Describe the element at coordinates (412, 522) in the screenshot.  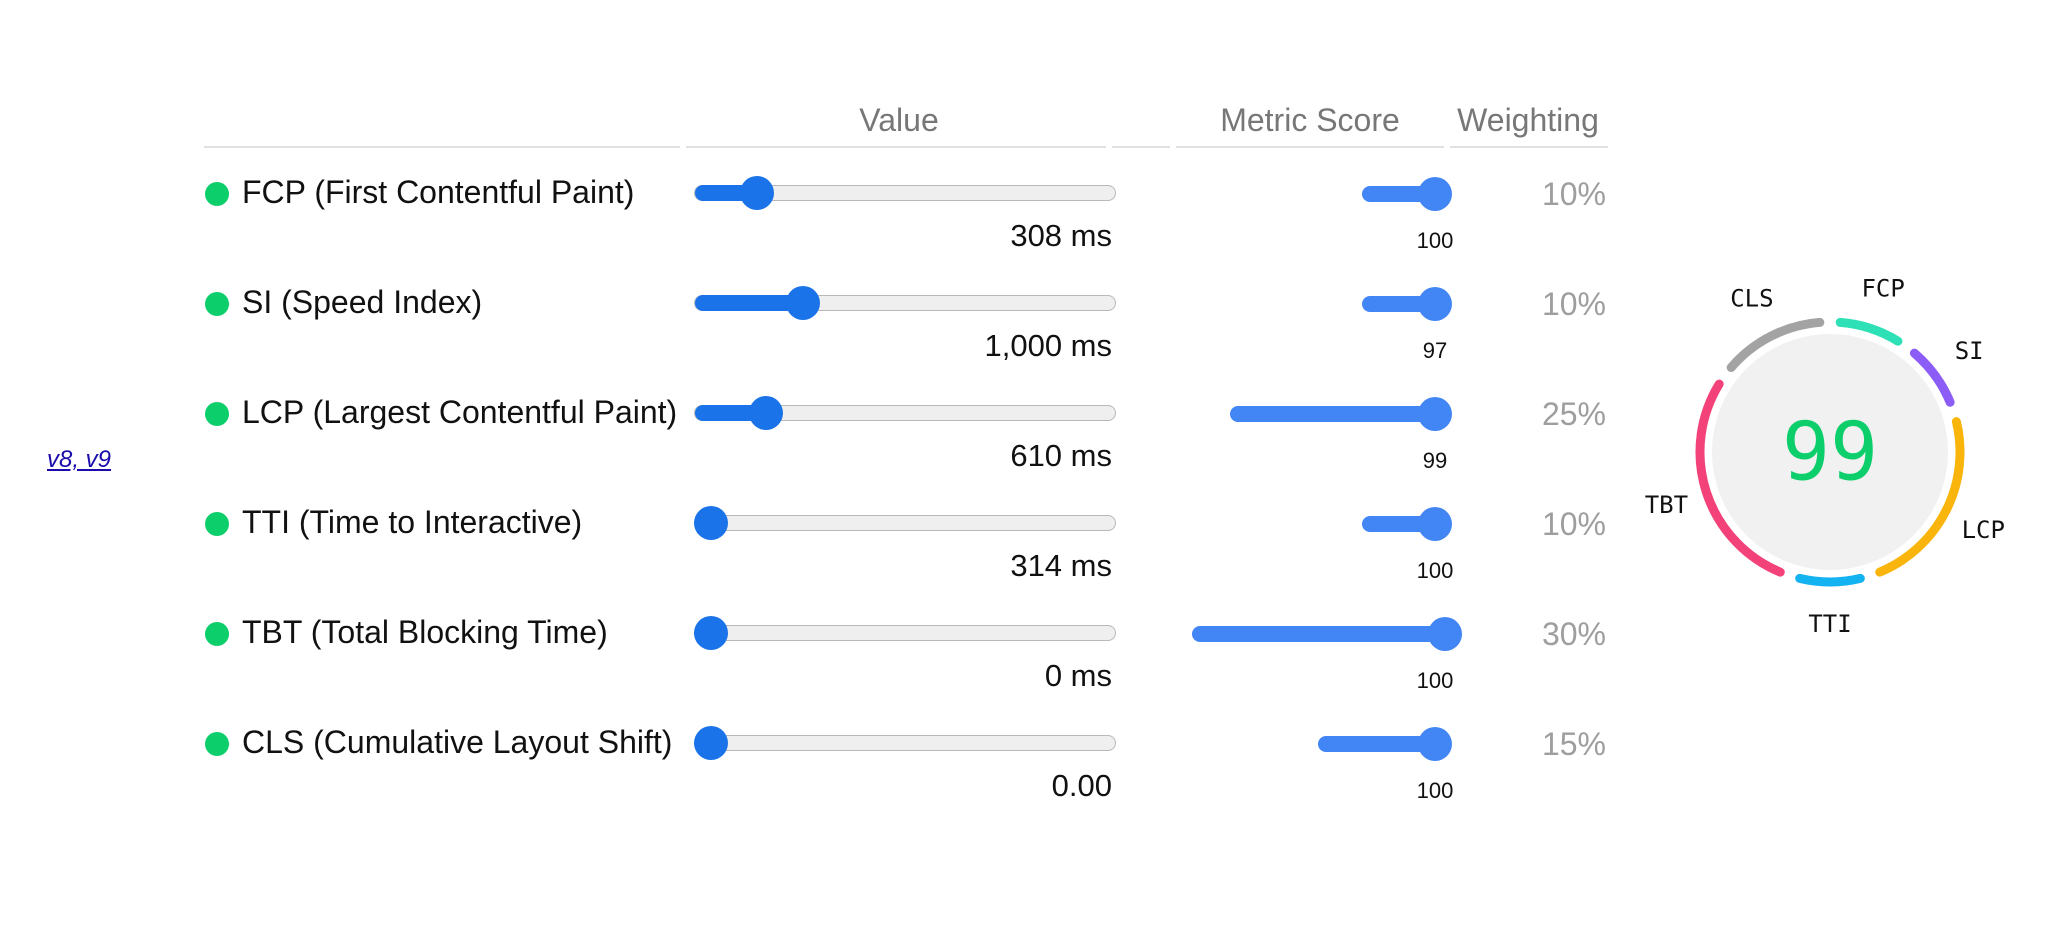
I see `metric-name: TTI (Time to Interactive)` at that location.